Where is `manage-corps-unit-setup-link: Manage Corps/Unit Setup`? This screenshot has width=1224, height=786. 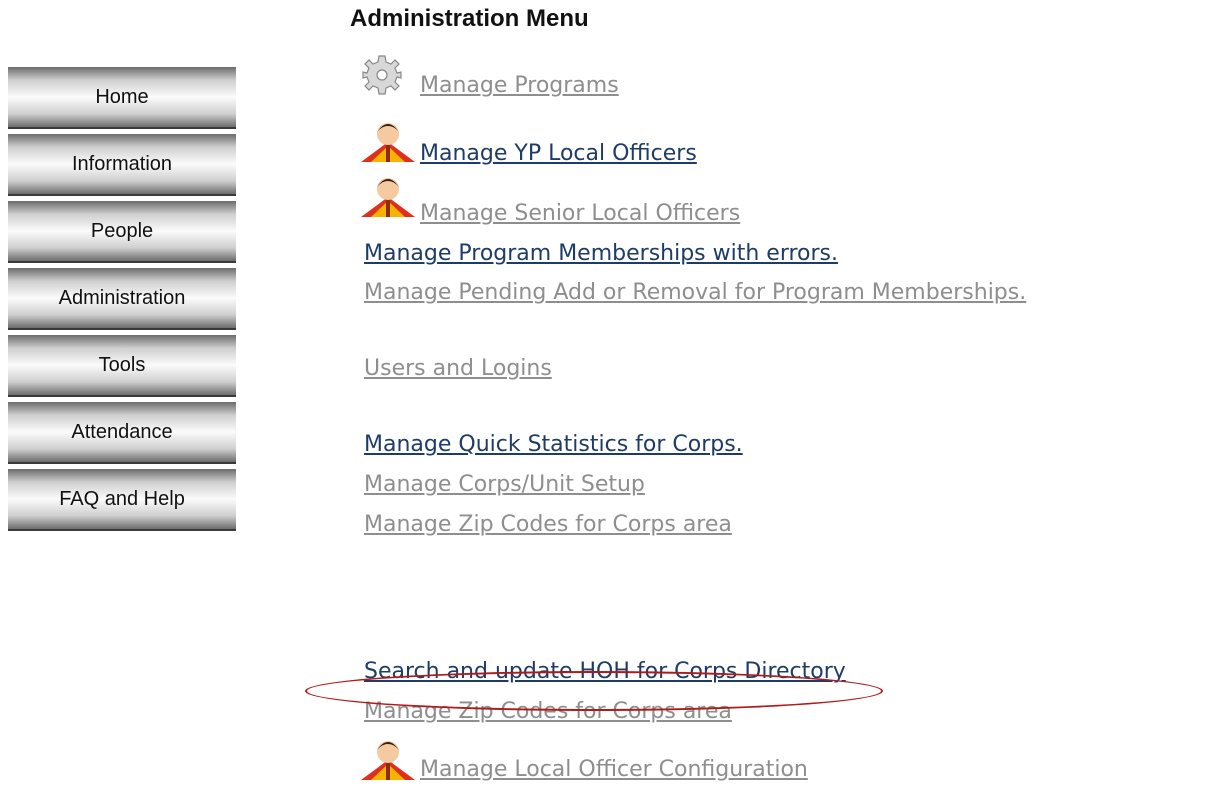
manage-corps-unit-setup-link: Manage Corps/Unit Setup is located at coordinates (504, 485).